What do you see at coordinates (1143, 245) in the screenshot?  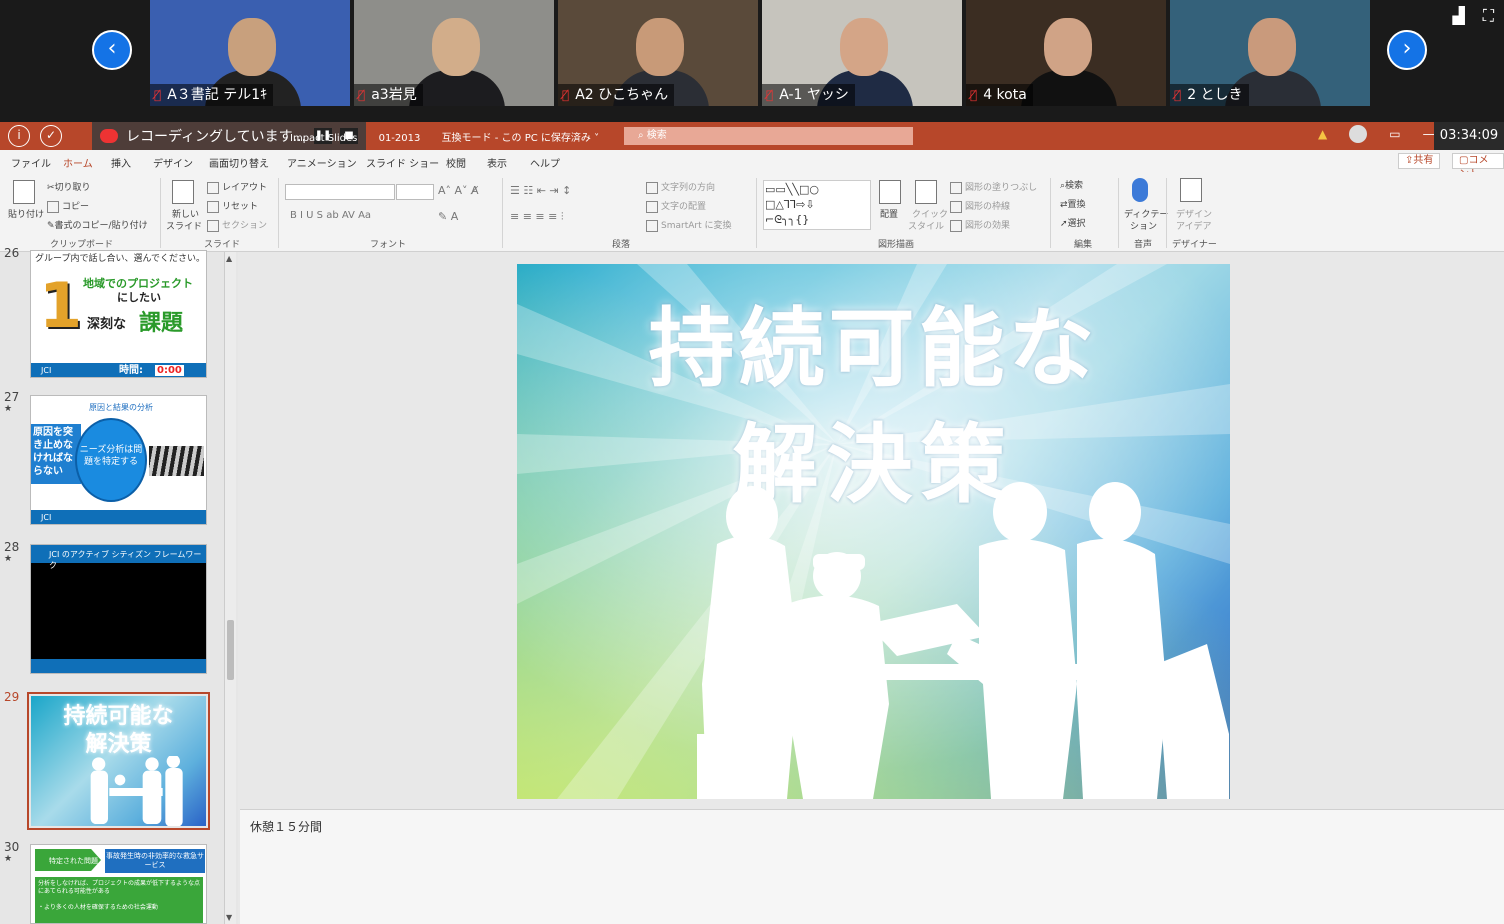 I see `voice-group-label: 音声` at bounding box center [1143, 245].